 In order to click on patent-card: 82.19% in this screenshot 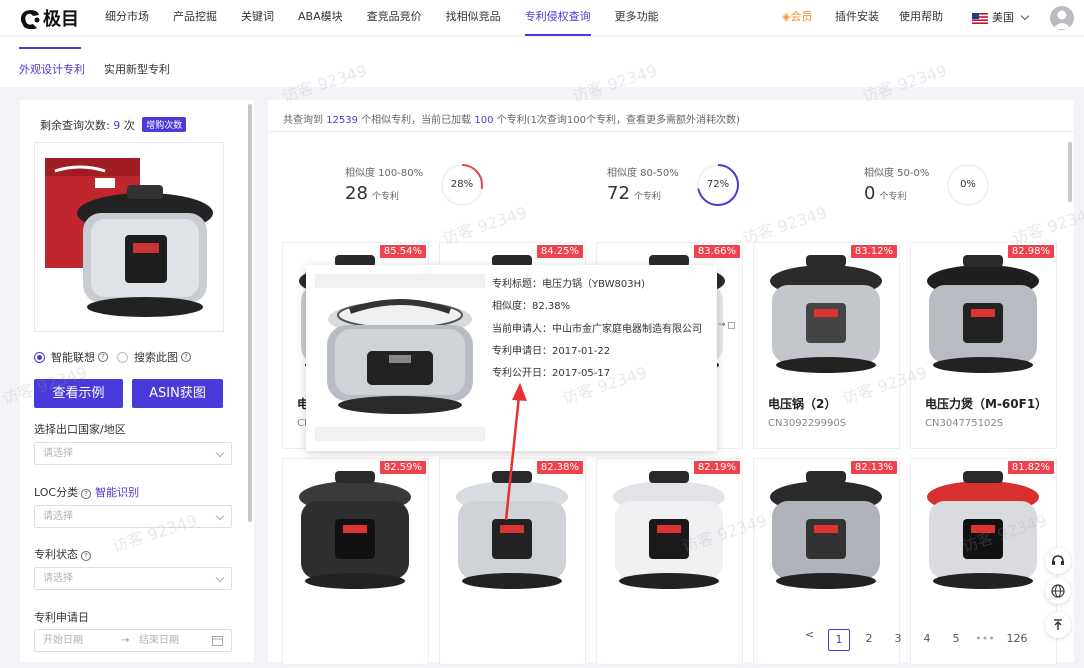, I will do `click(669, 561)`.